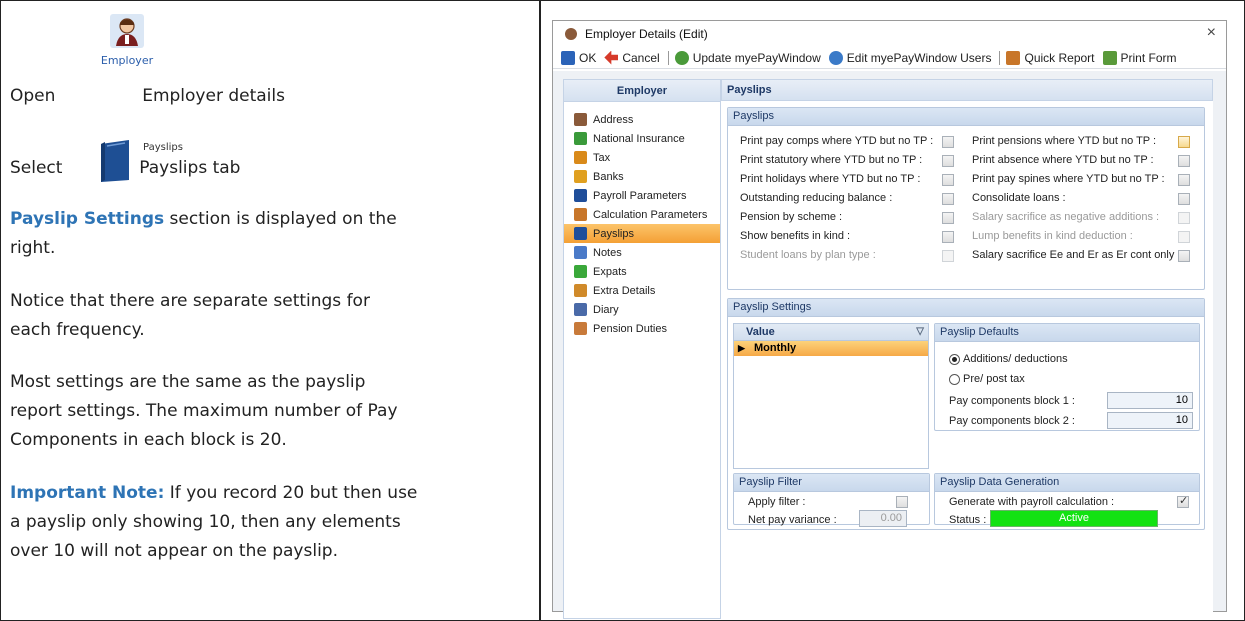  I want to click on open-word: Open, so click(33, 96).